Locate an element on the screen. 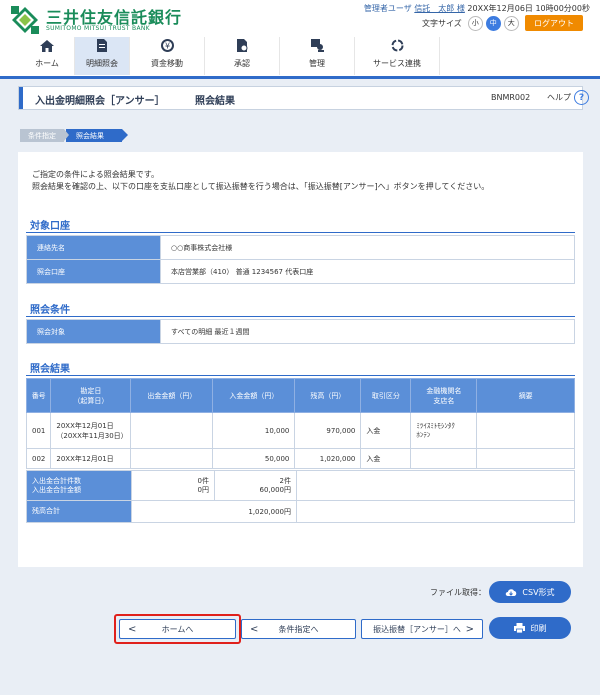  col-header-bank: 金融機関名 支店名 is located at coordinates (444, 395).